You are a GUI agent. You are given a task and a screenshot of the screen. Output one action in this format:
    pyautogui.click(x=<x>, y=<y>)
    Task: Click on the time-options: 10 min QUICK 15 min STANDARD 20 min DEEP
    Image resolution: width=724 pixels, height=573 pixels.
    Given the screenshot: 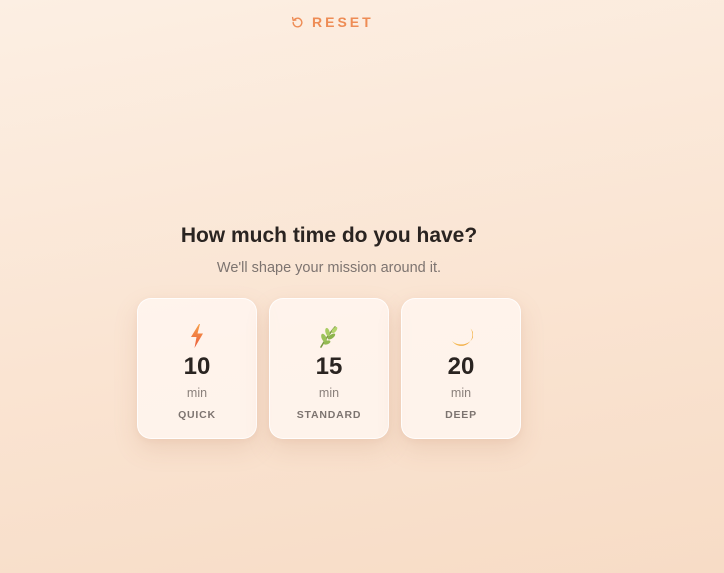 What is the action you would take?
    pyautogui.click(x=329, y=368)
    